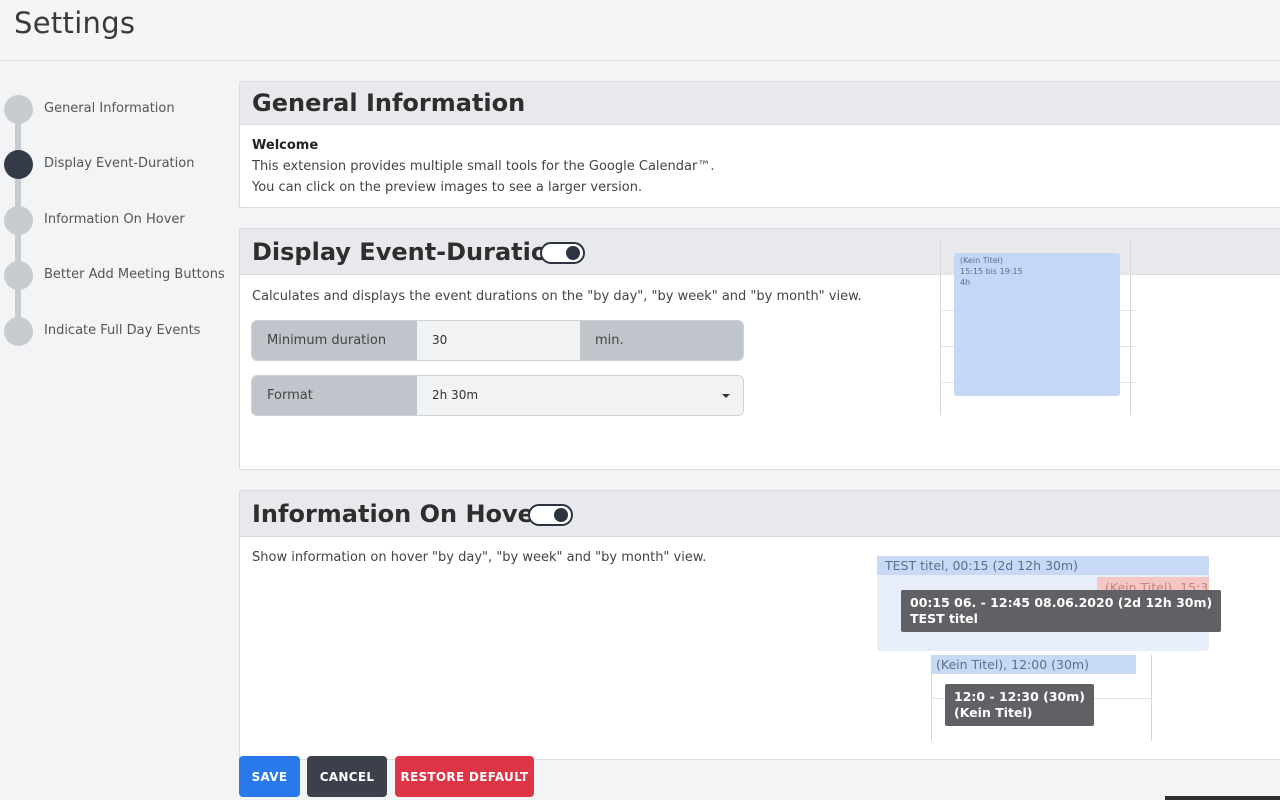  What do you see at coordinates (760, 514) in the screenshot?
I see `card-header: Information On Hover` at bounding box center [760, 514].